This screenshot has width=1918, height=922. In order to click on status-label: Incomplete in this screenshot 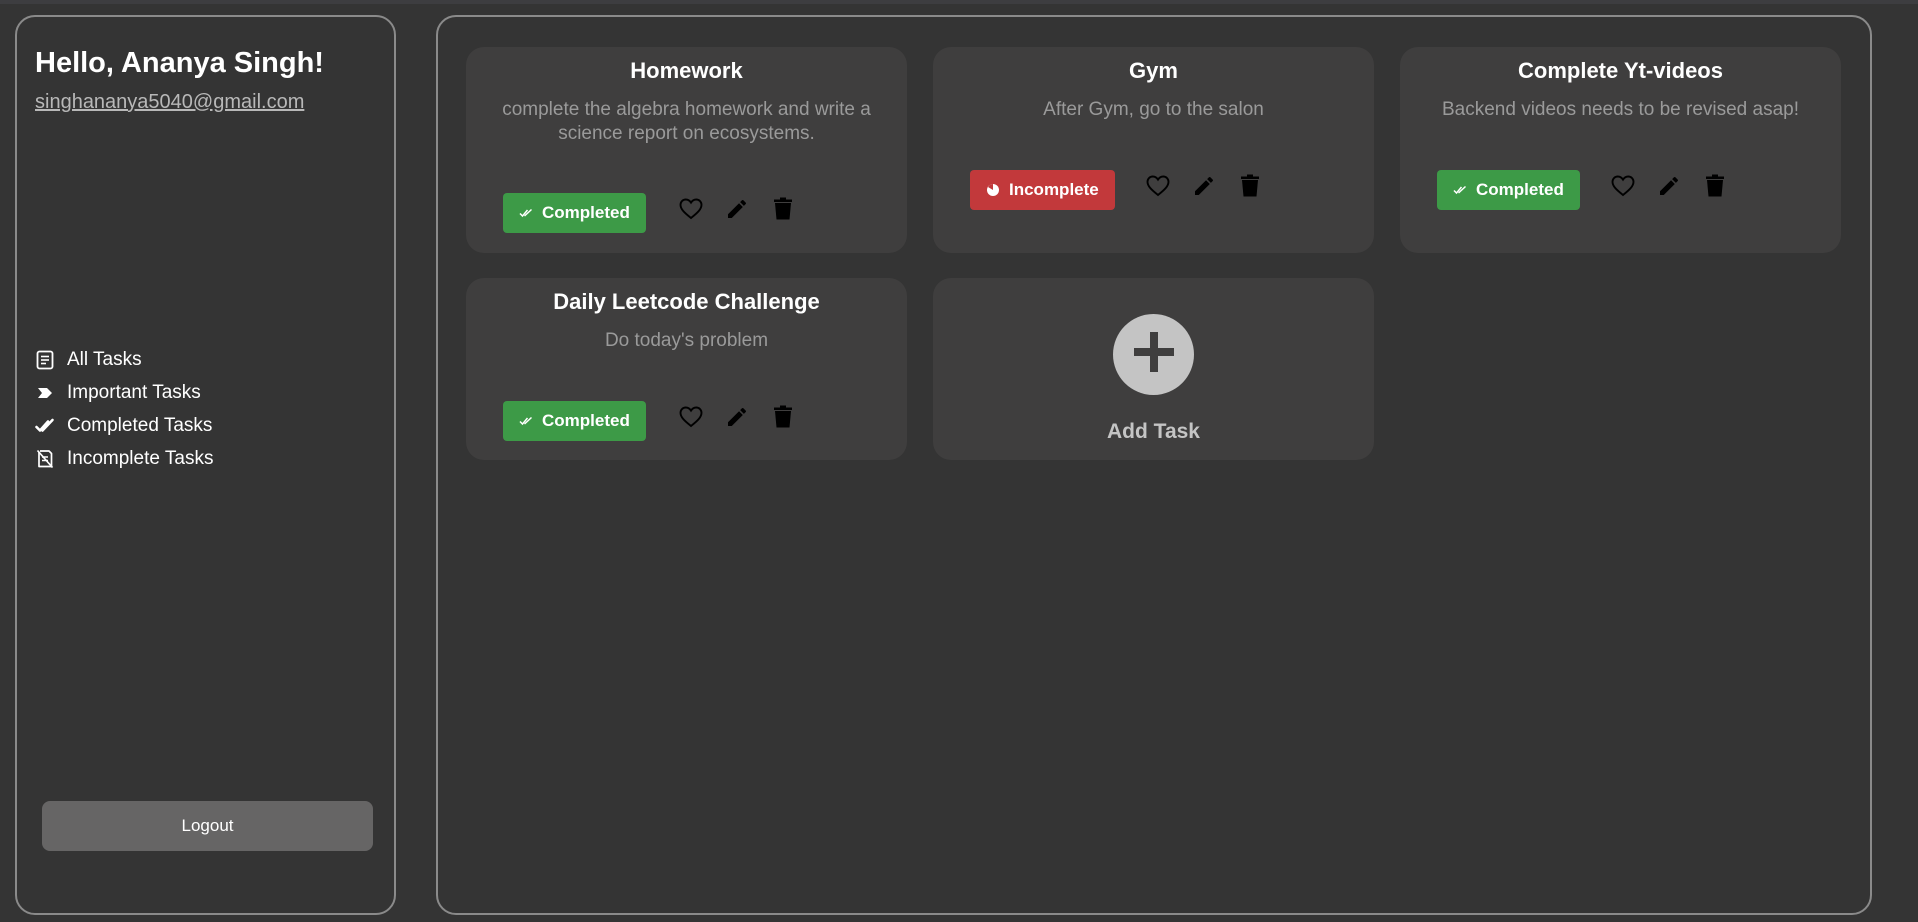, I will do `click(1054, 189)`.